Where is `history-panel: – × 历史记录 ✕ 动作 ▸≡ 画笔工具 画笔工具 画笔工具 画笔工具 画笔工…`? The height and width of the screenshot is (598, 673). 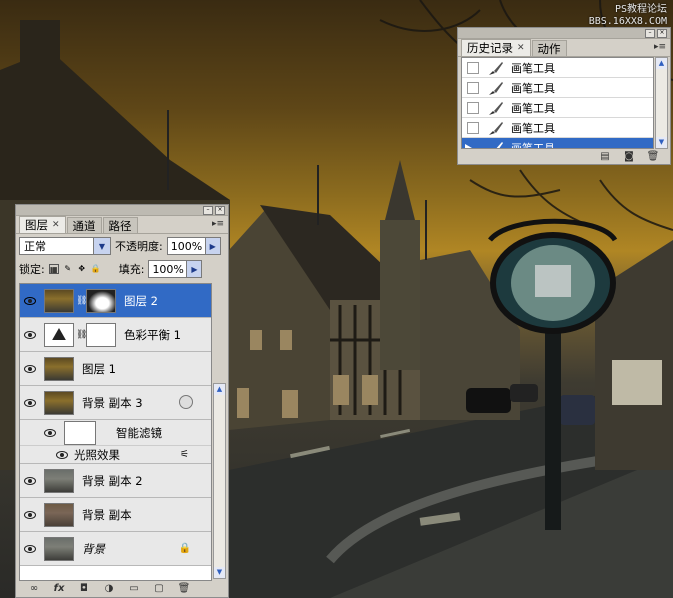 history-panel: – × 历史记录 ✕ 动作 ▸≡ 画笔工具 画笔工具 画笔工具 画笔工具 画笔工… is located at coordinates (564, 96).